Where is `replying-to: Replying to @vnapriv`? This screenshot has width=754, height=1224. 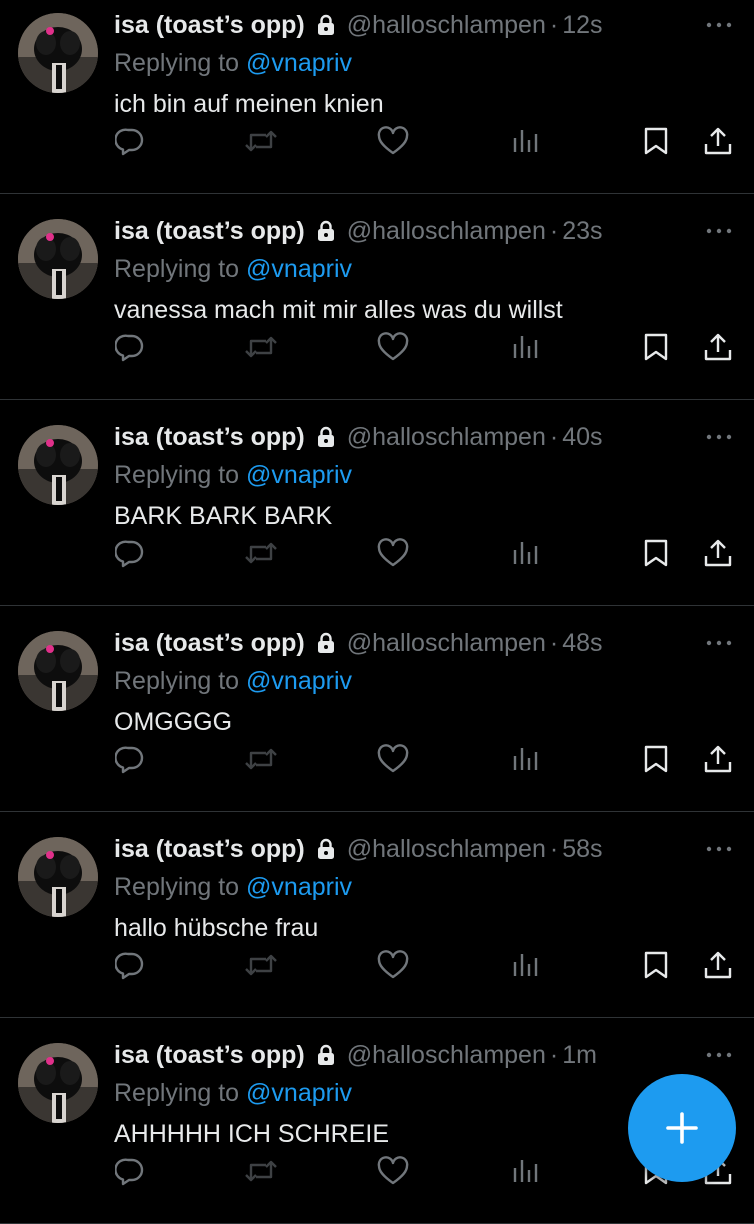
replying-to: Replying to @vnapriv is located at coordinates (424, 475).